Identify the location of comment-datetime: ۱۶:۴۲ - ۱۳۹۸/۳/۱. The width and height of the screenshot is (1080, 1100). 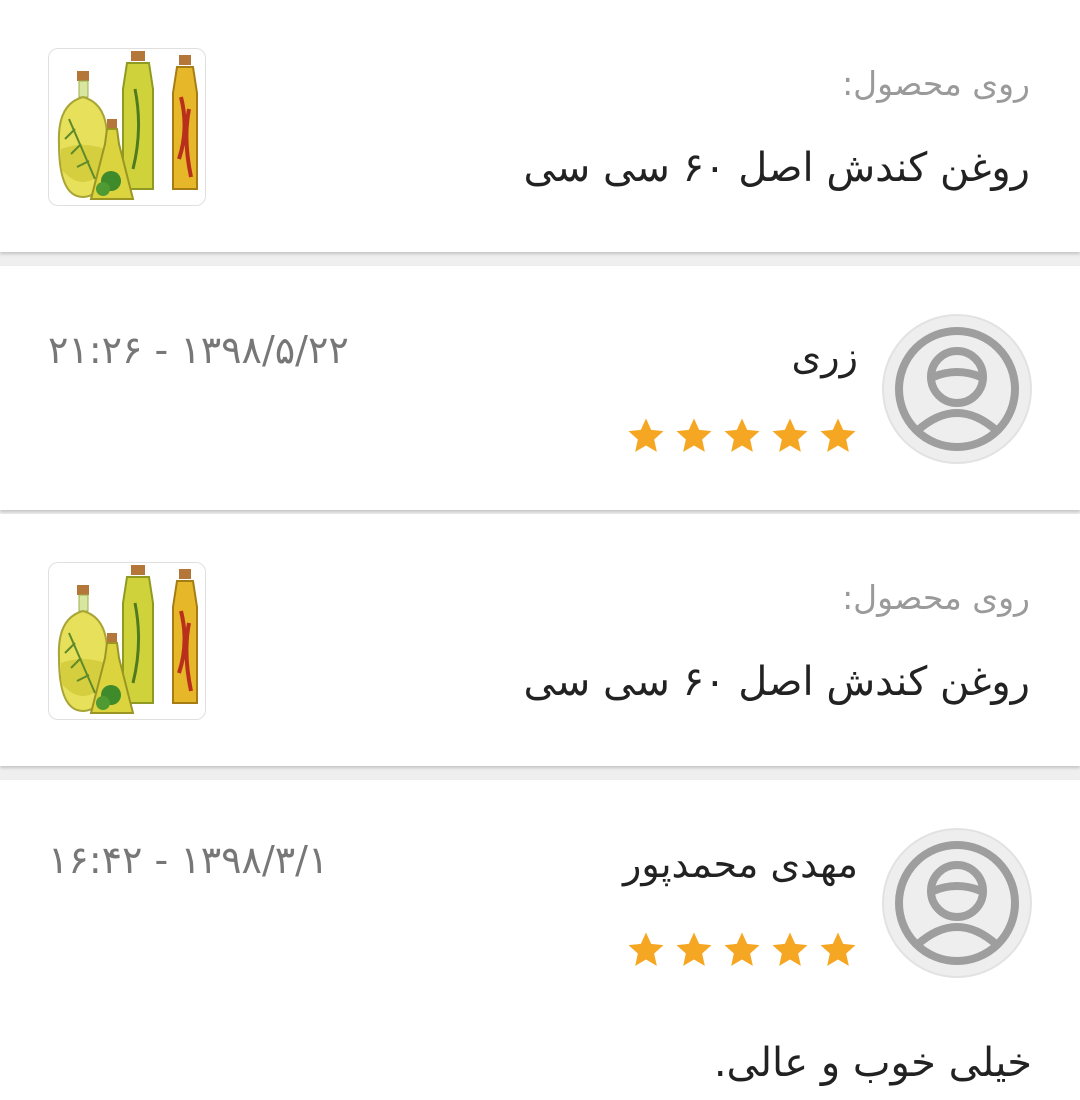
(188, 860).